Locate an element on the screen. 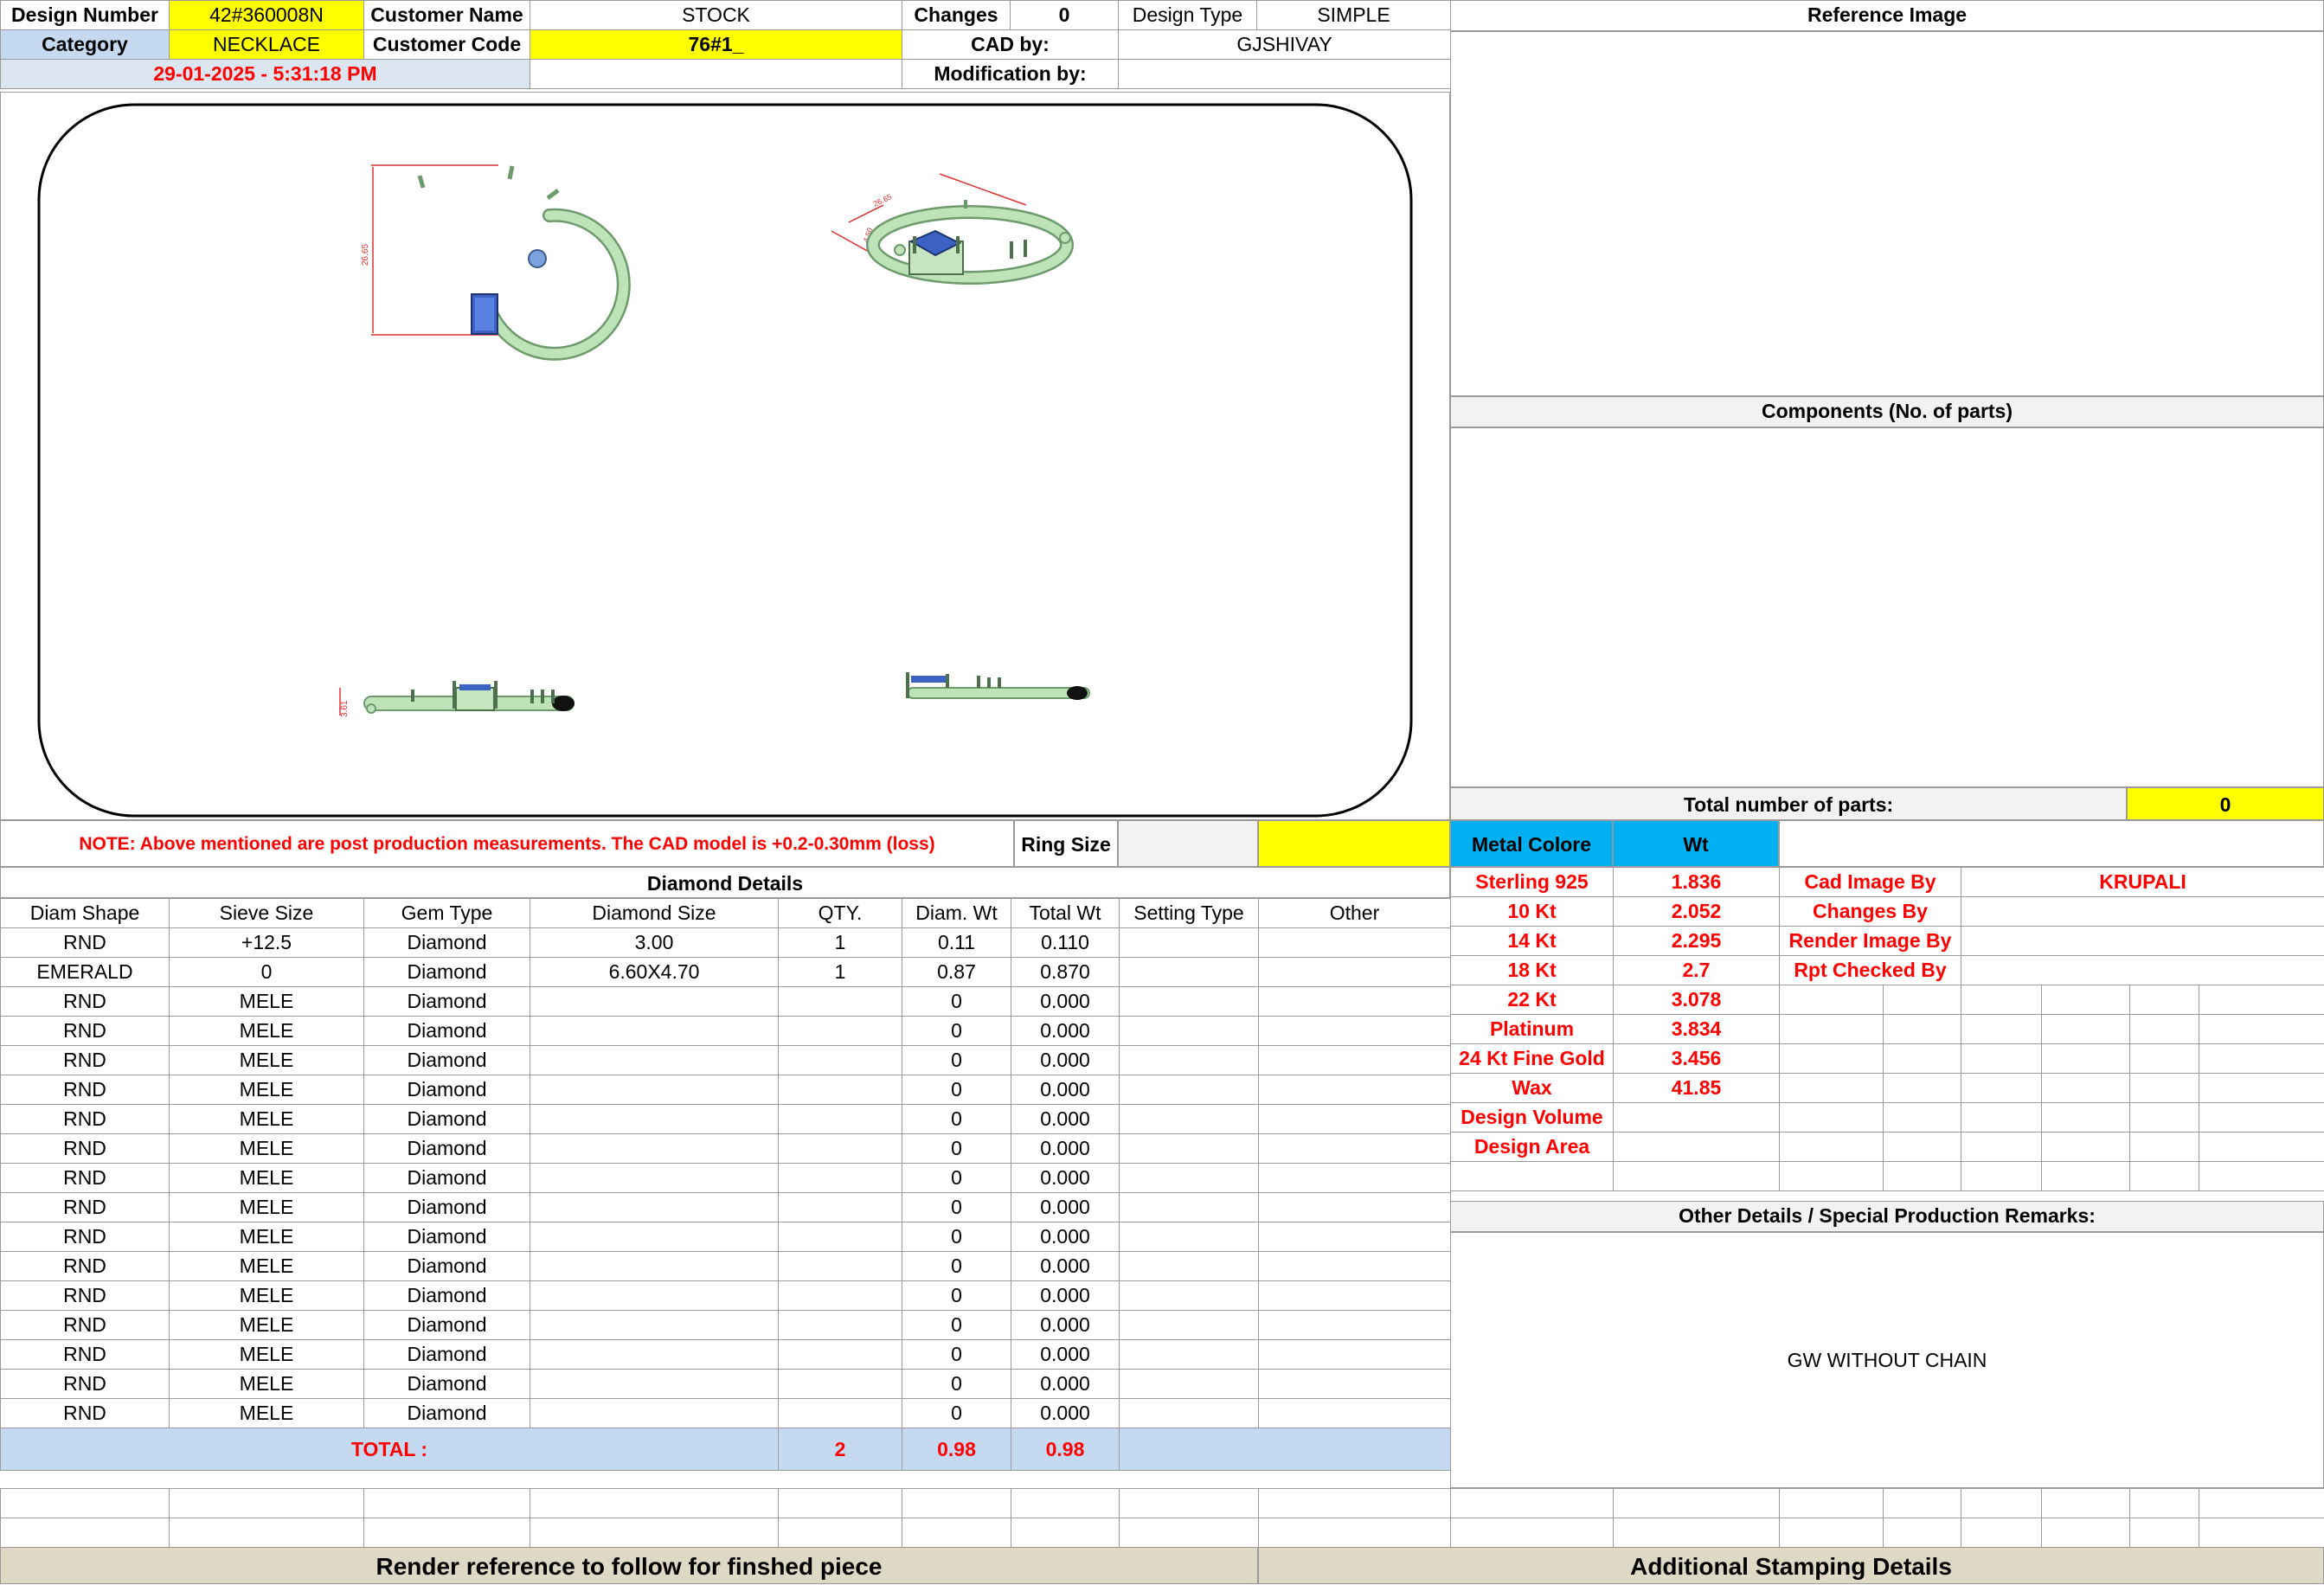 The width and height of the screenshot is (2324, 1585). cell-diamond-size: 3.00 is located at coordinates (654, 943).